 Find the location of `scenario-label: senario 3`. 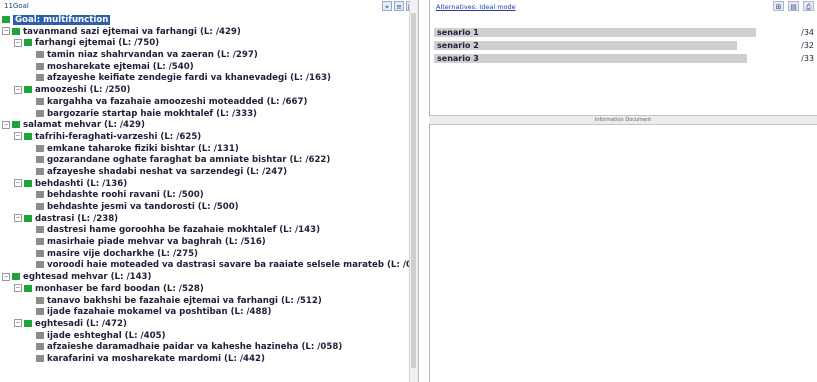

scenario-label: senario 3 is located at coordinates (458, 58).